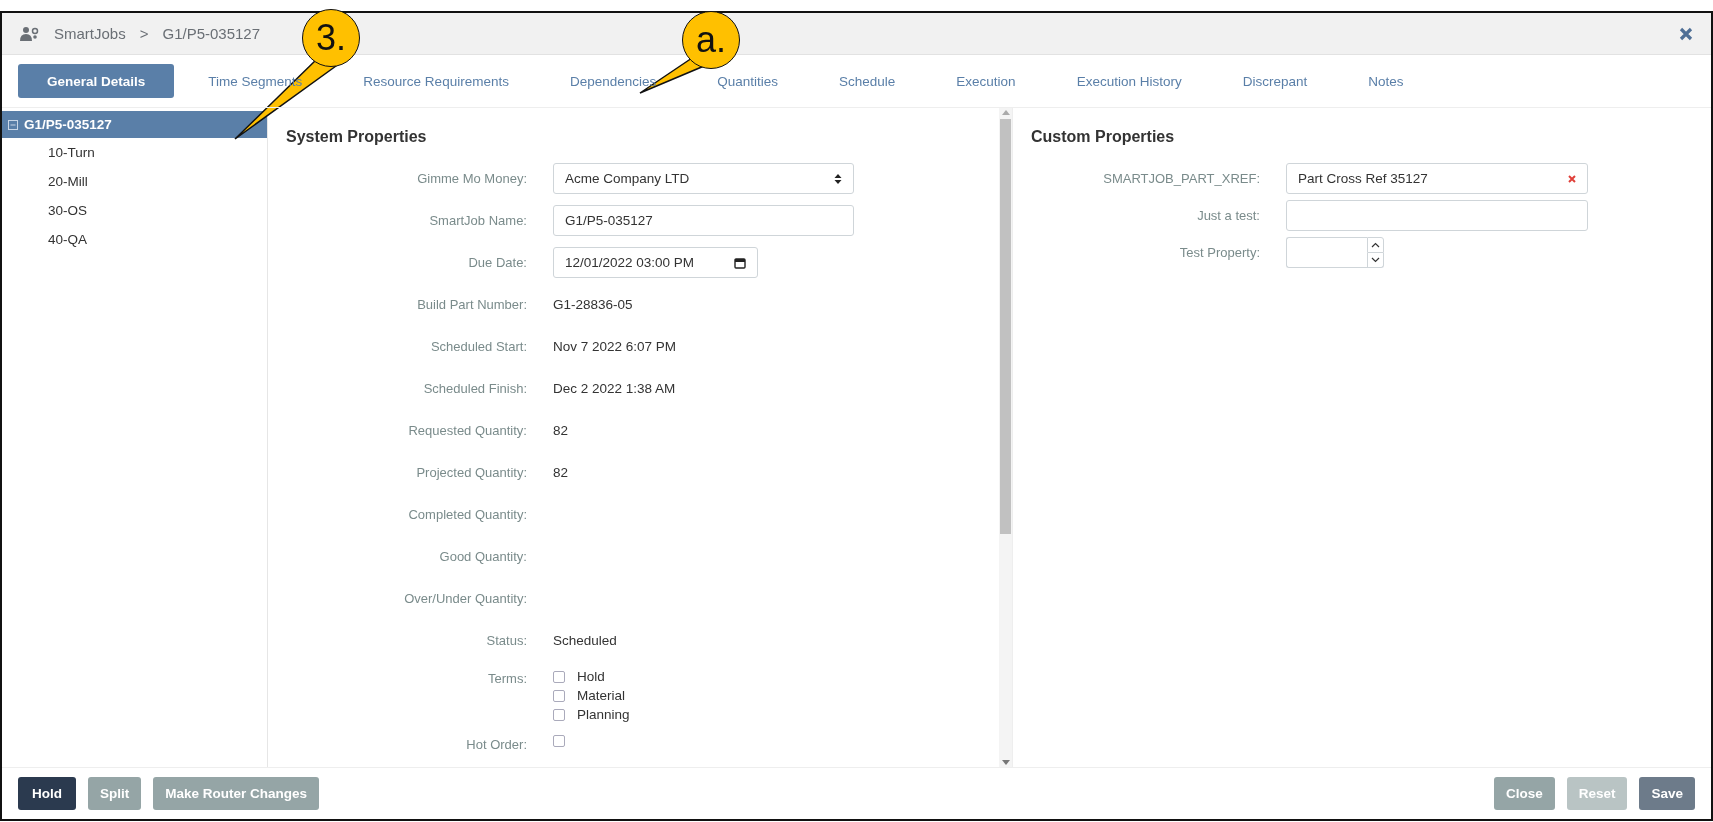  Describe the element at coordinates (1228, 215) in the screenshot. I see `field-label: Just a test:` at that location.